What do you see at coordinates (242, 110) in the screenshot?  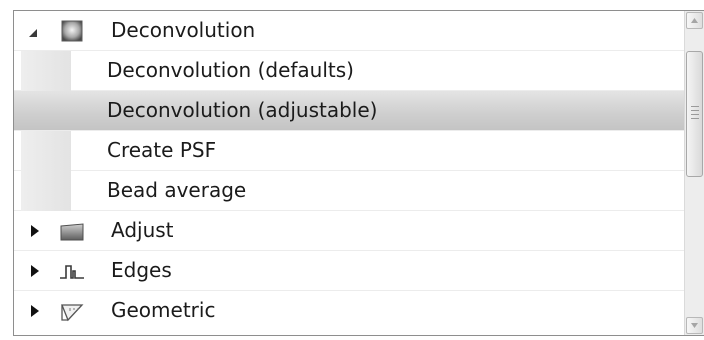 I see `tree-item-label: Deconvolution (adjustable)` at bounding box center [242, 110].